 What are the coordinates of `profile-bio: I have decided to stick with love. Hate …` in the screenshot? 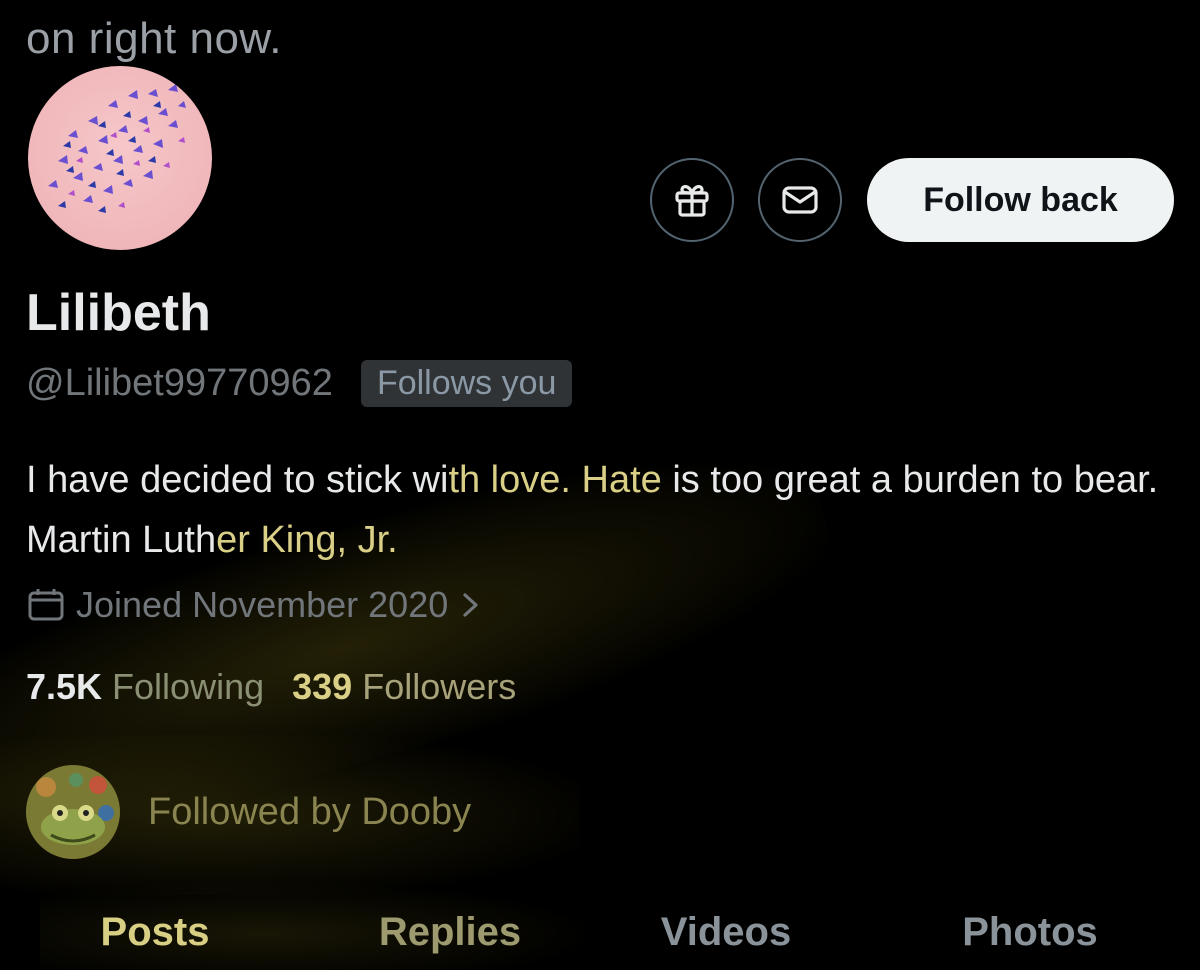 It's located at (601, 510).